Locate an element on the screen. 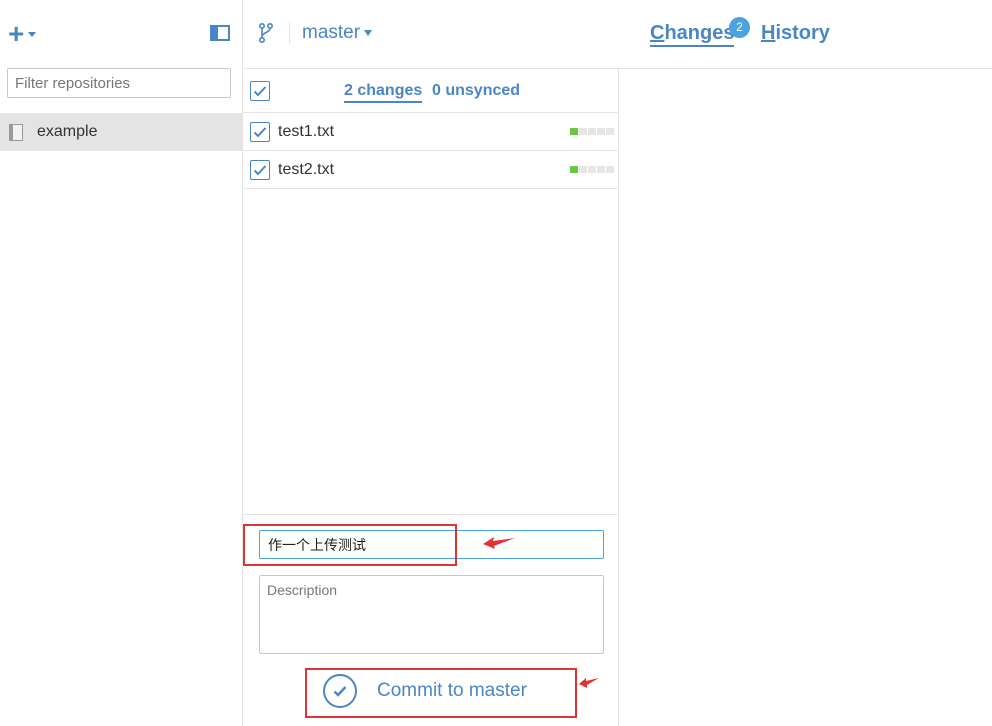  branch-selector: master is located at coordinates (337, 33).